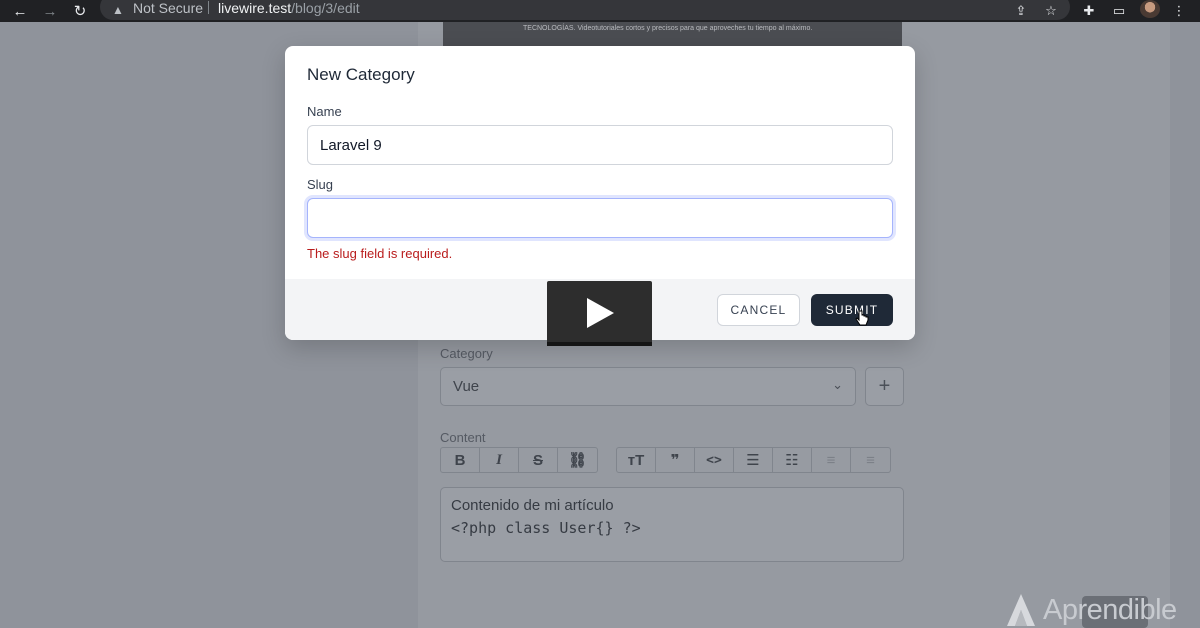 This screenshot has height=628, width=1200. I want to click on add-category-button: +, so click(884, 386).